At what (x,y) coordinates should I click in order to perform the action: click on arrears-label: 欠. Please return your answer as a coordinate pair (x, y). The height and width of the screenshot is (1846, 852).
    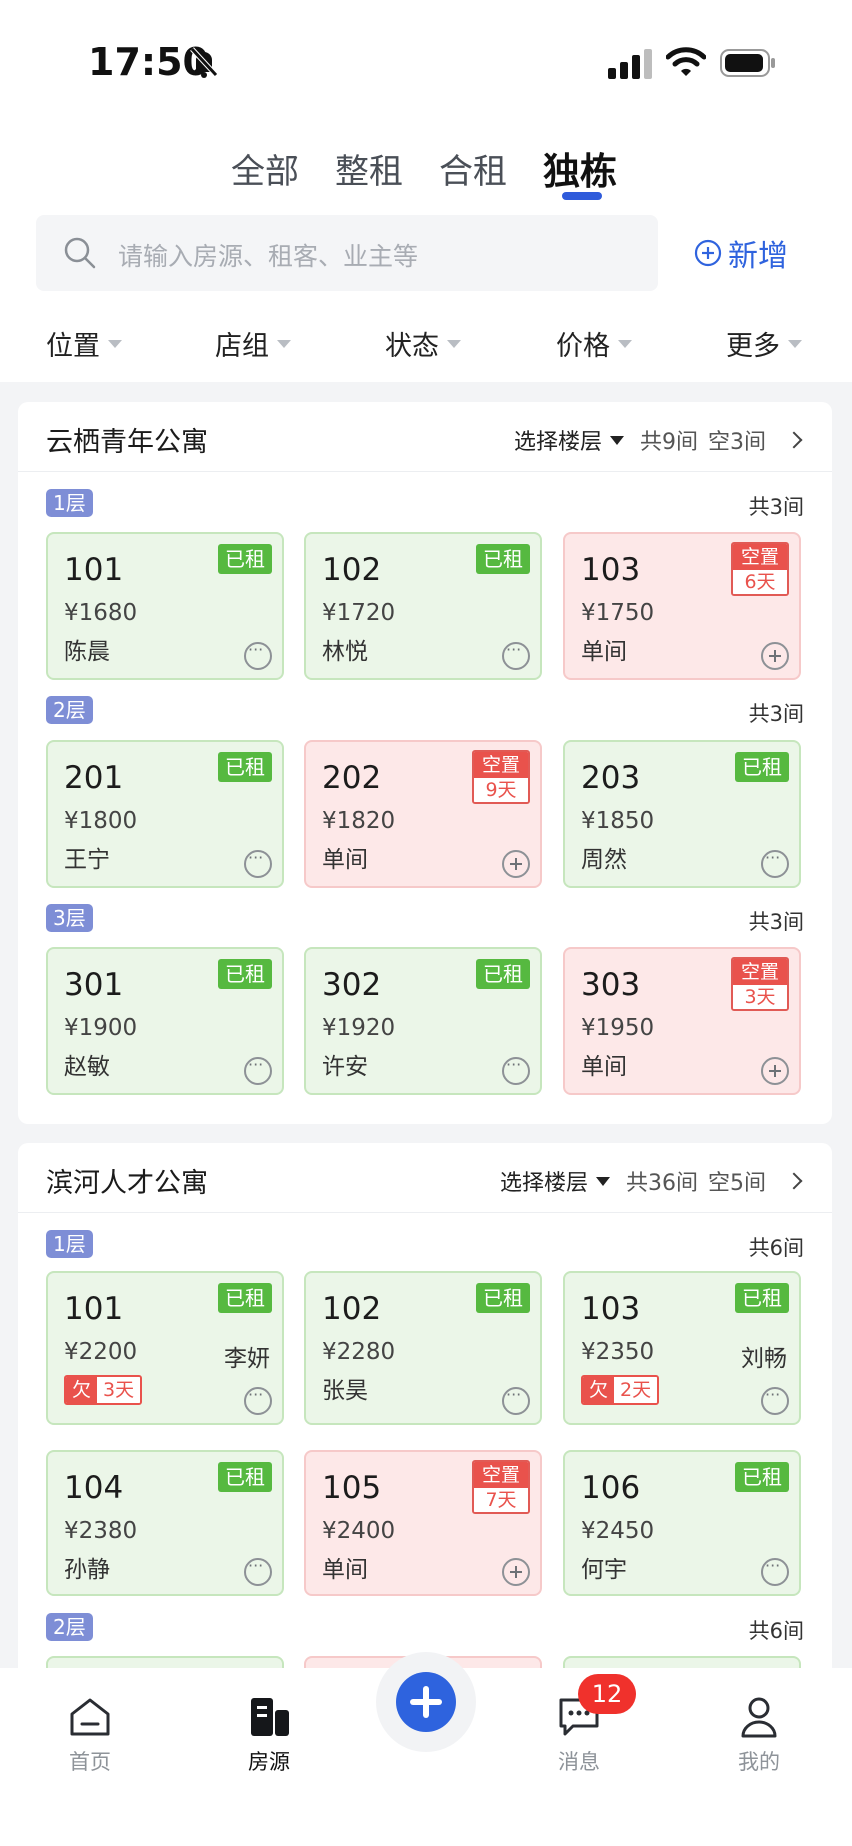
    Looking at the image, I should click on (599, 1390).